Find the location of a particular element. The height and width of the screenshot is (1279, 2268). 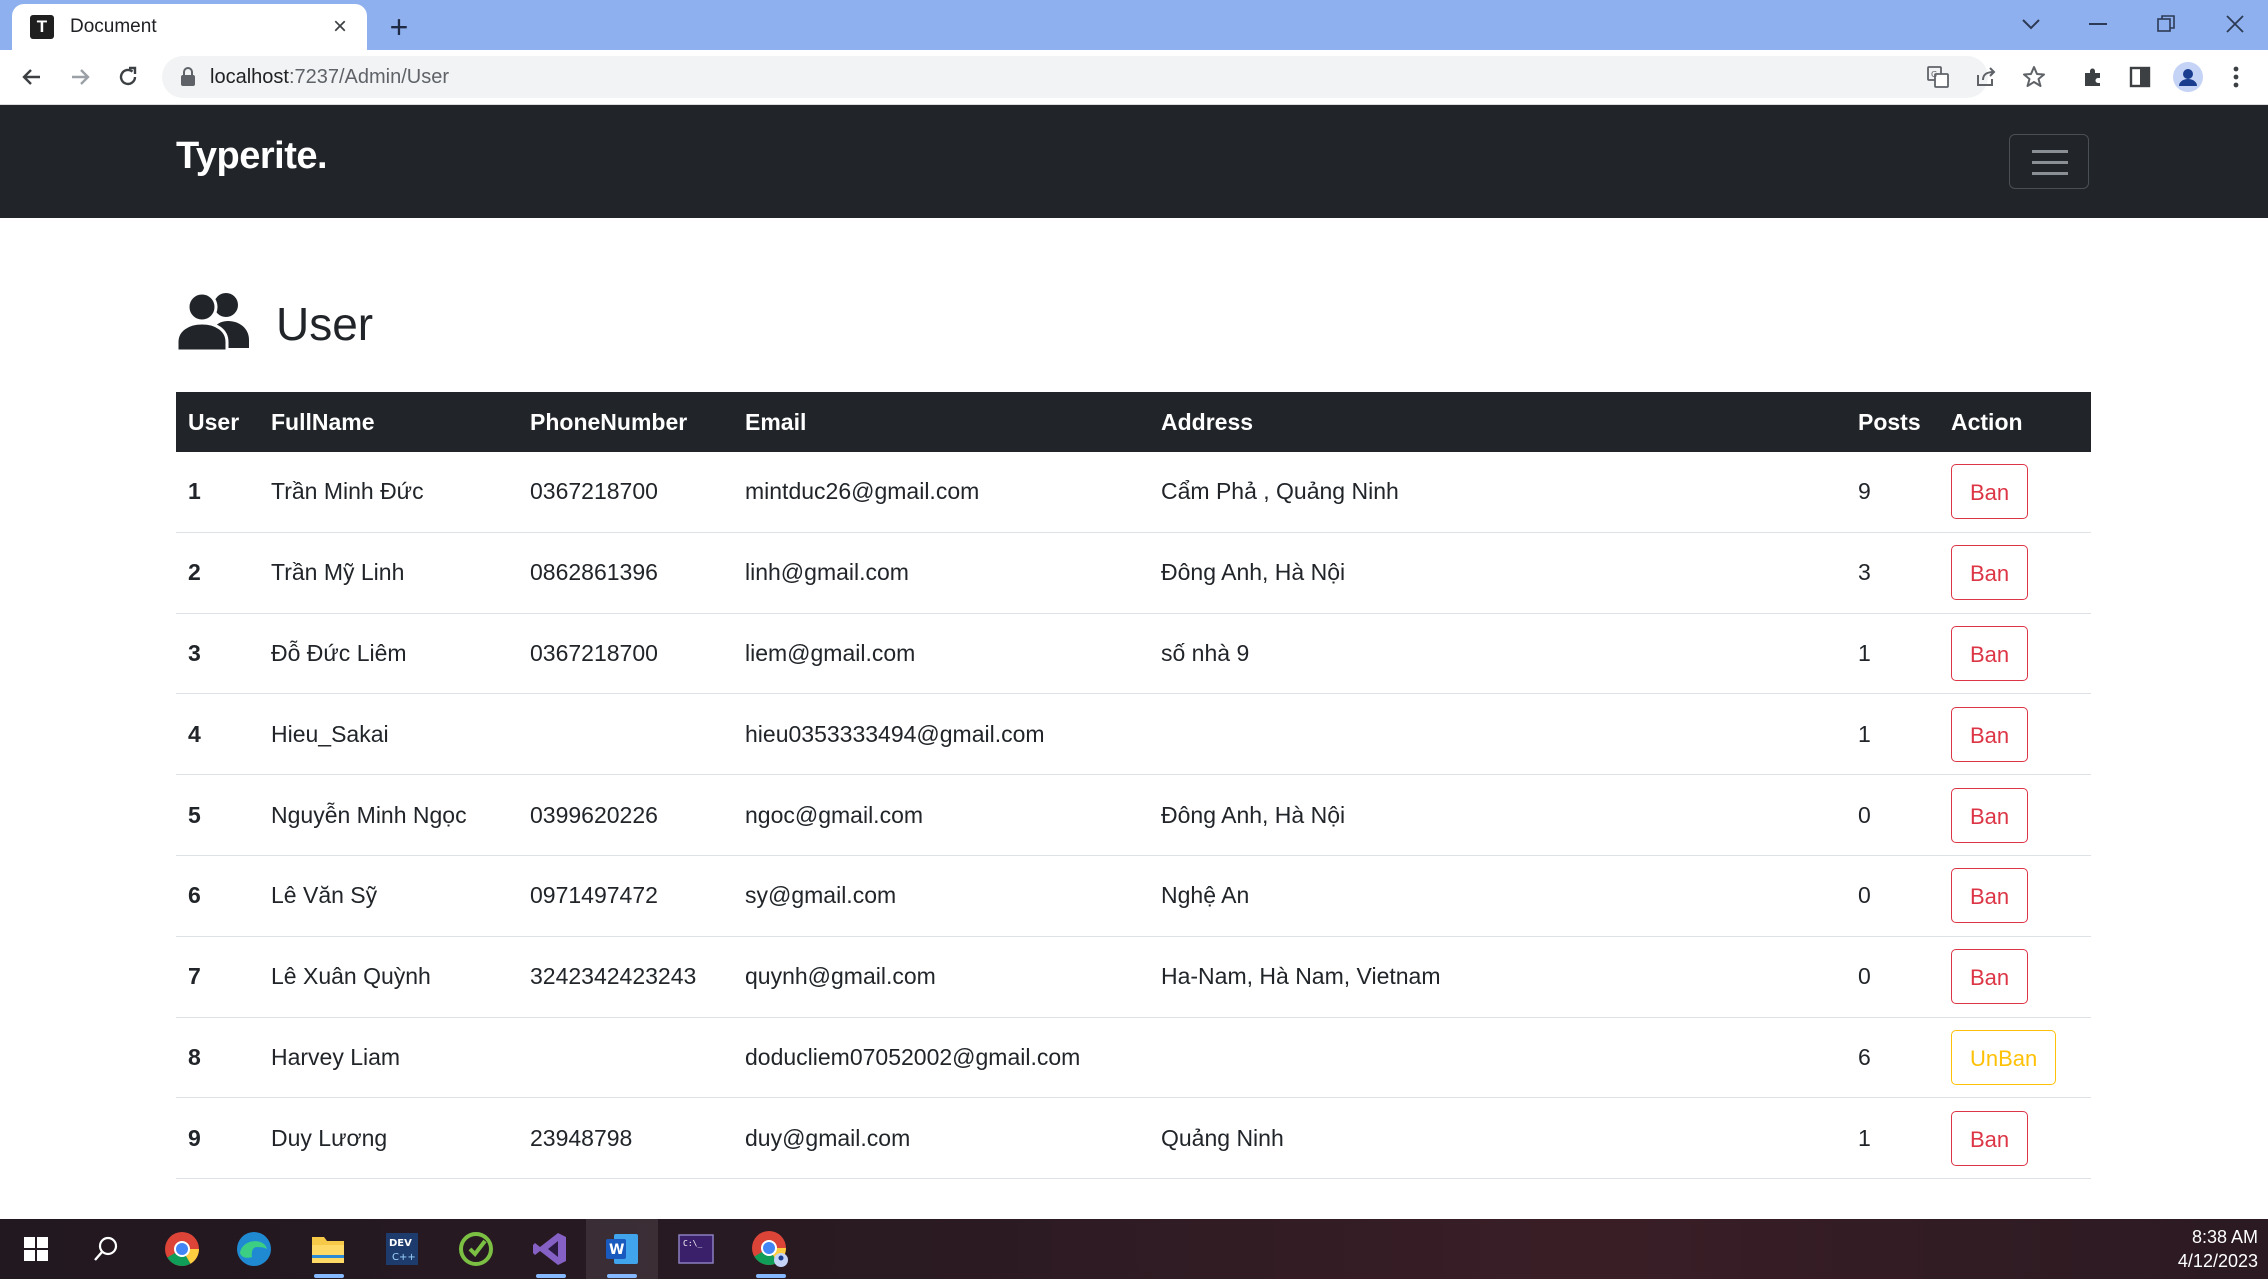

cell-email: liem@gmail.com is located at coordinates (941, 654).